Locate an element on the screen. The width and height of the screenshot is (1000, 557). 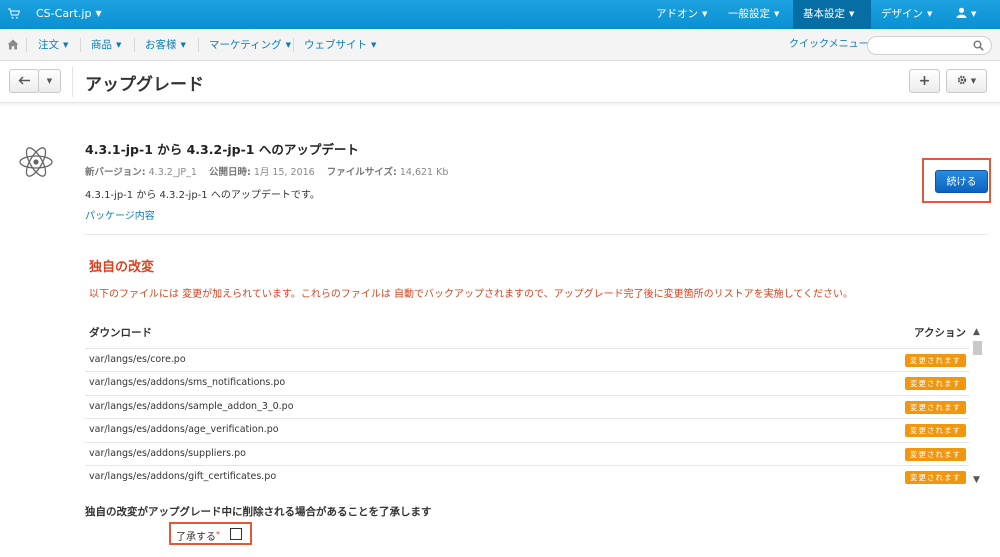
column-header-download: ダウンロード is located at coordinates (120, 333).